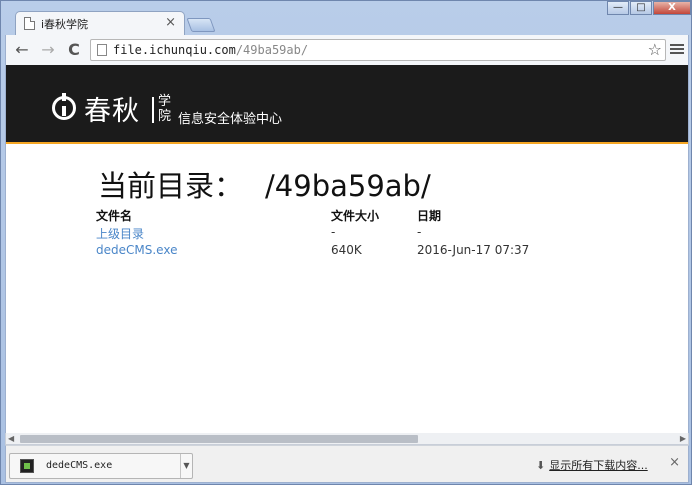 The height and width of the screenshot is (485, 692). Describe the element at coordinates (674, 462) in the screenshot. I see `close-icon: ×` at that location.